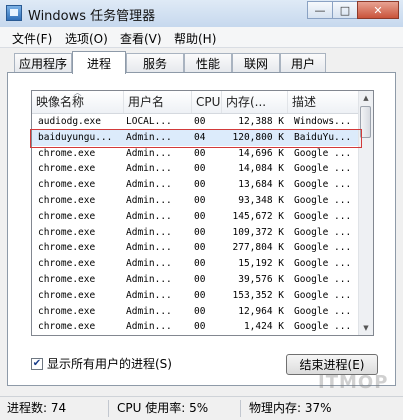 The width and height of the screenshot is (403, 420). What do you see at coordinates (32, 38) in the screenshot?
I see `menu-file: 文件(F)` at bounding box center [32, 38].